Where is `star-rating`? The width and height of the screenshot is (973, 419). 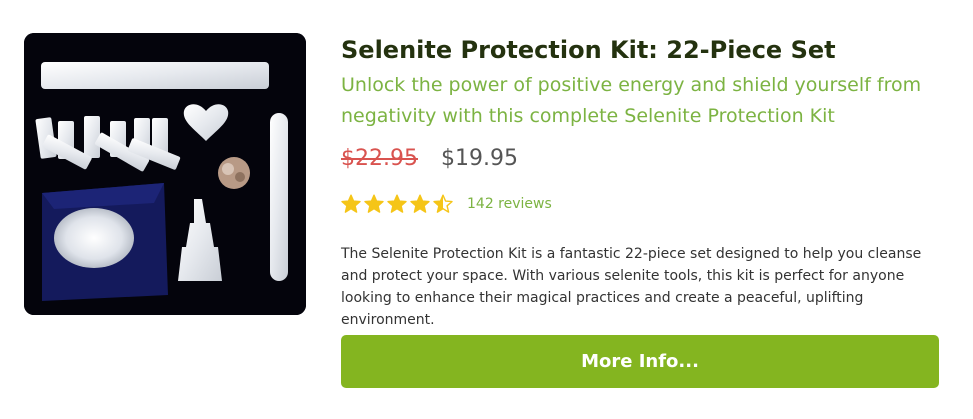 star-rating is located at coordinates (397, 204).